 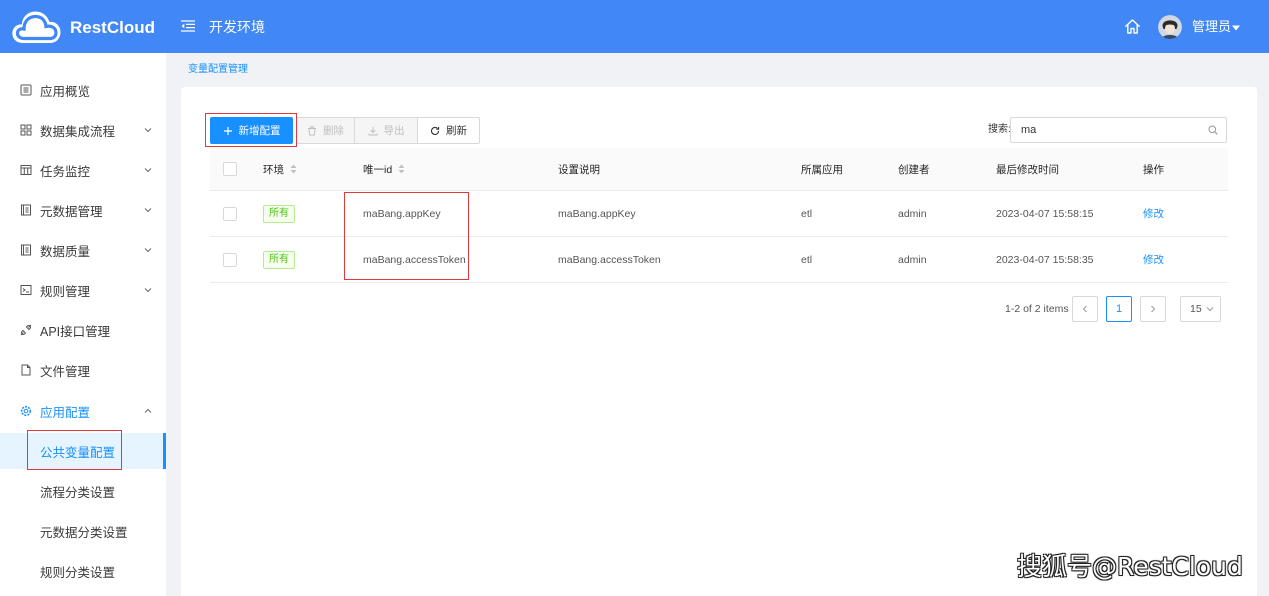 What do you see at coordinates (460, 169) in the screenshot?
I see `column-header-id: 唯一id` at bounding box center [460, 169].